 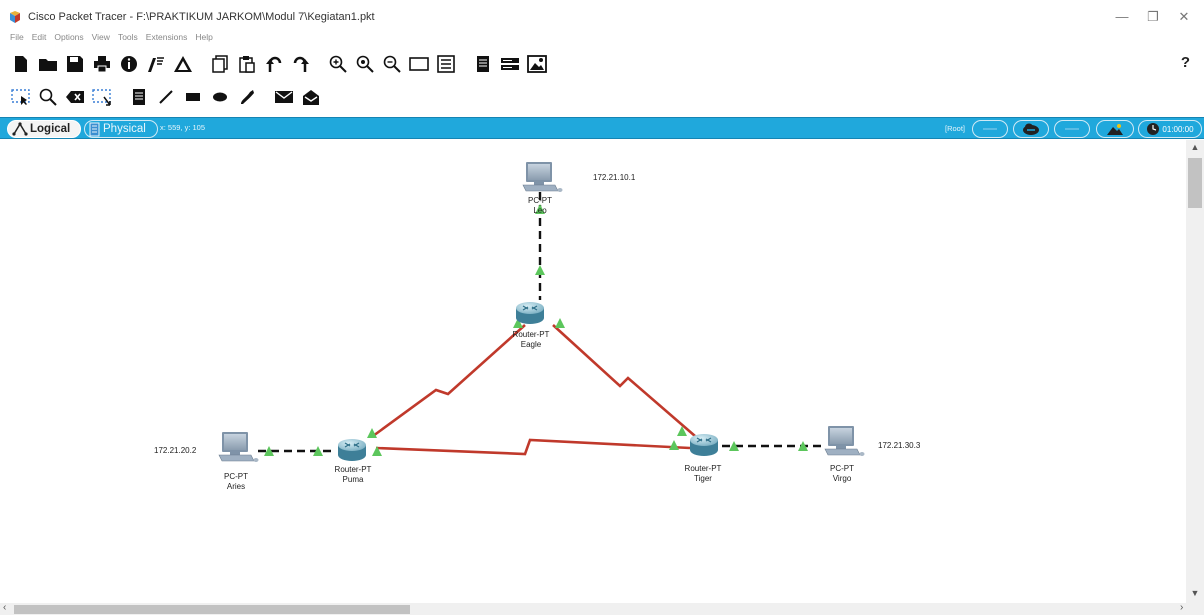 I want to click on device-name: Eagle, so click(x=531, y=344).